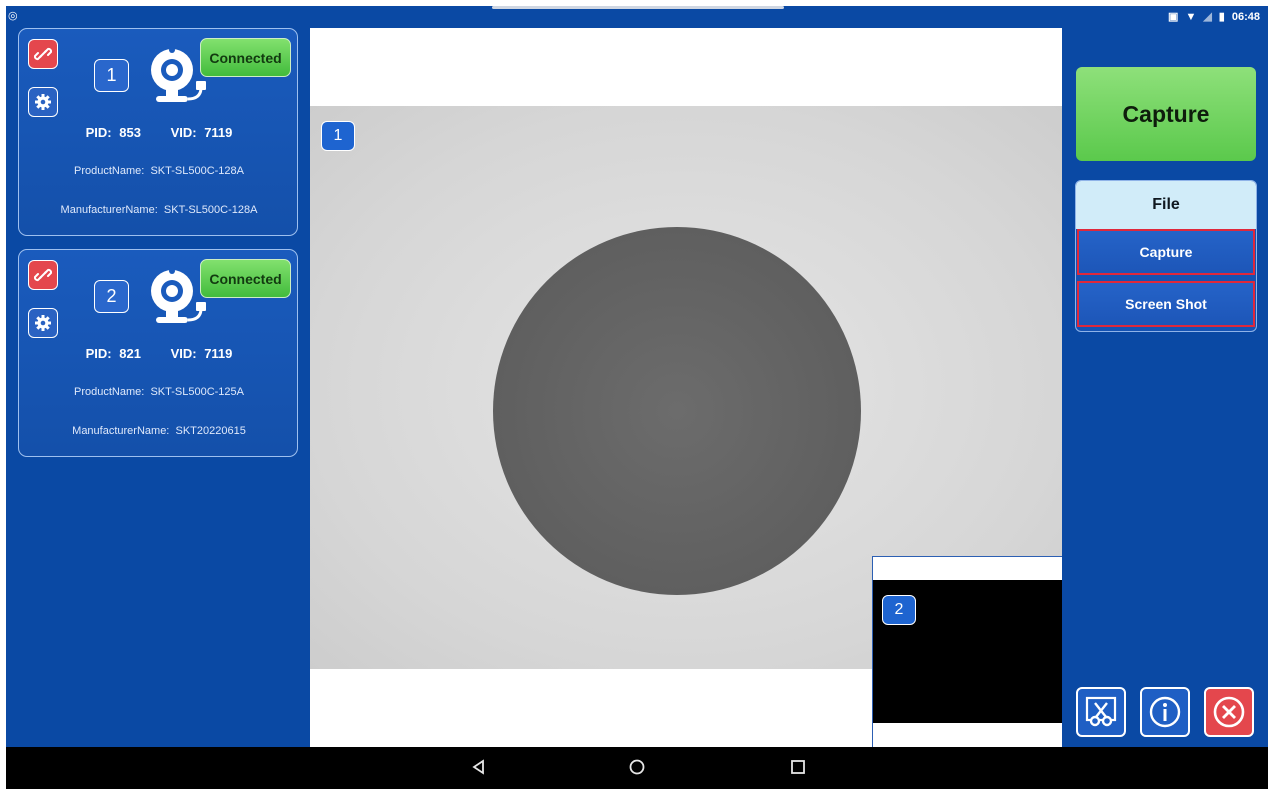 The height and width of the screenshot is (789, 1272). Describe the element at coordinates (1221, 17) in the screenshot. I see `battery-icon: ▮` at that location.